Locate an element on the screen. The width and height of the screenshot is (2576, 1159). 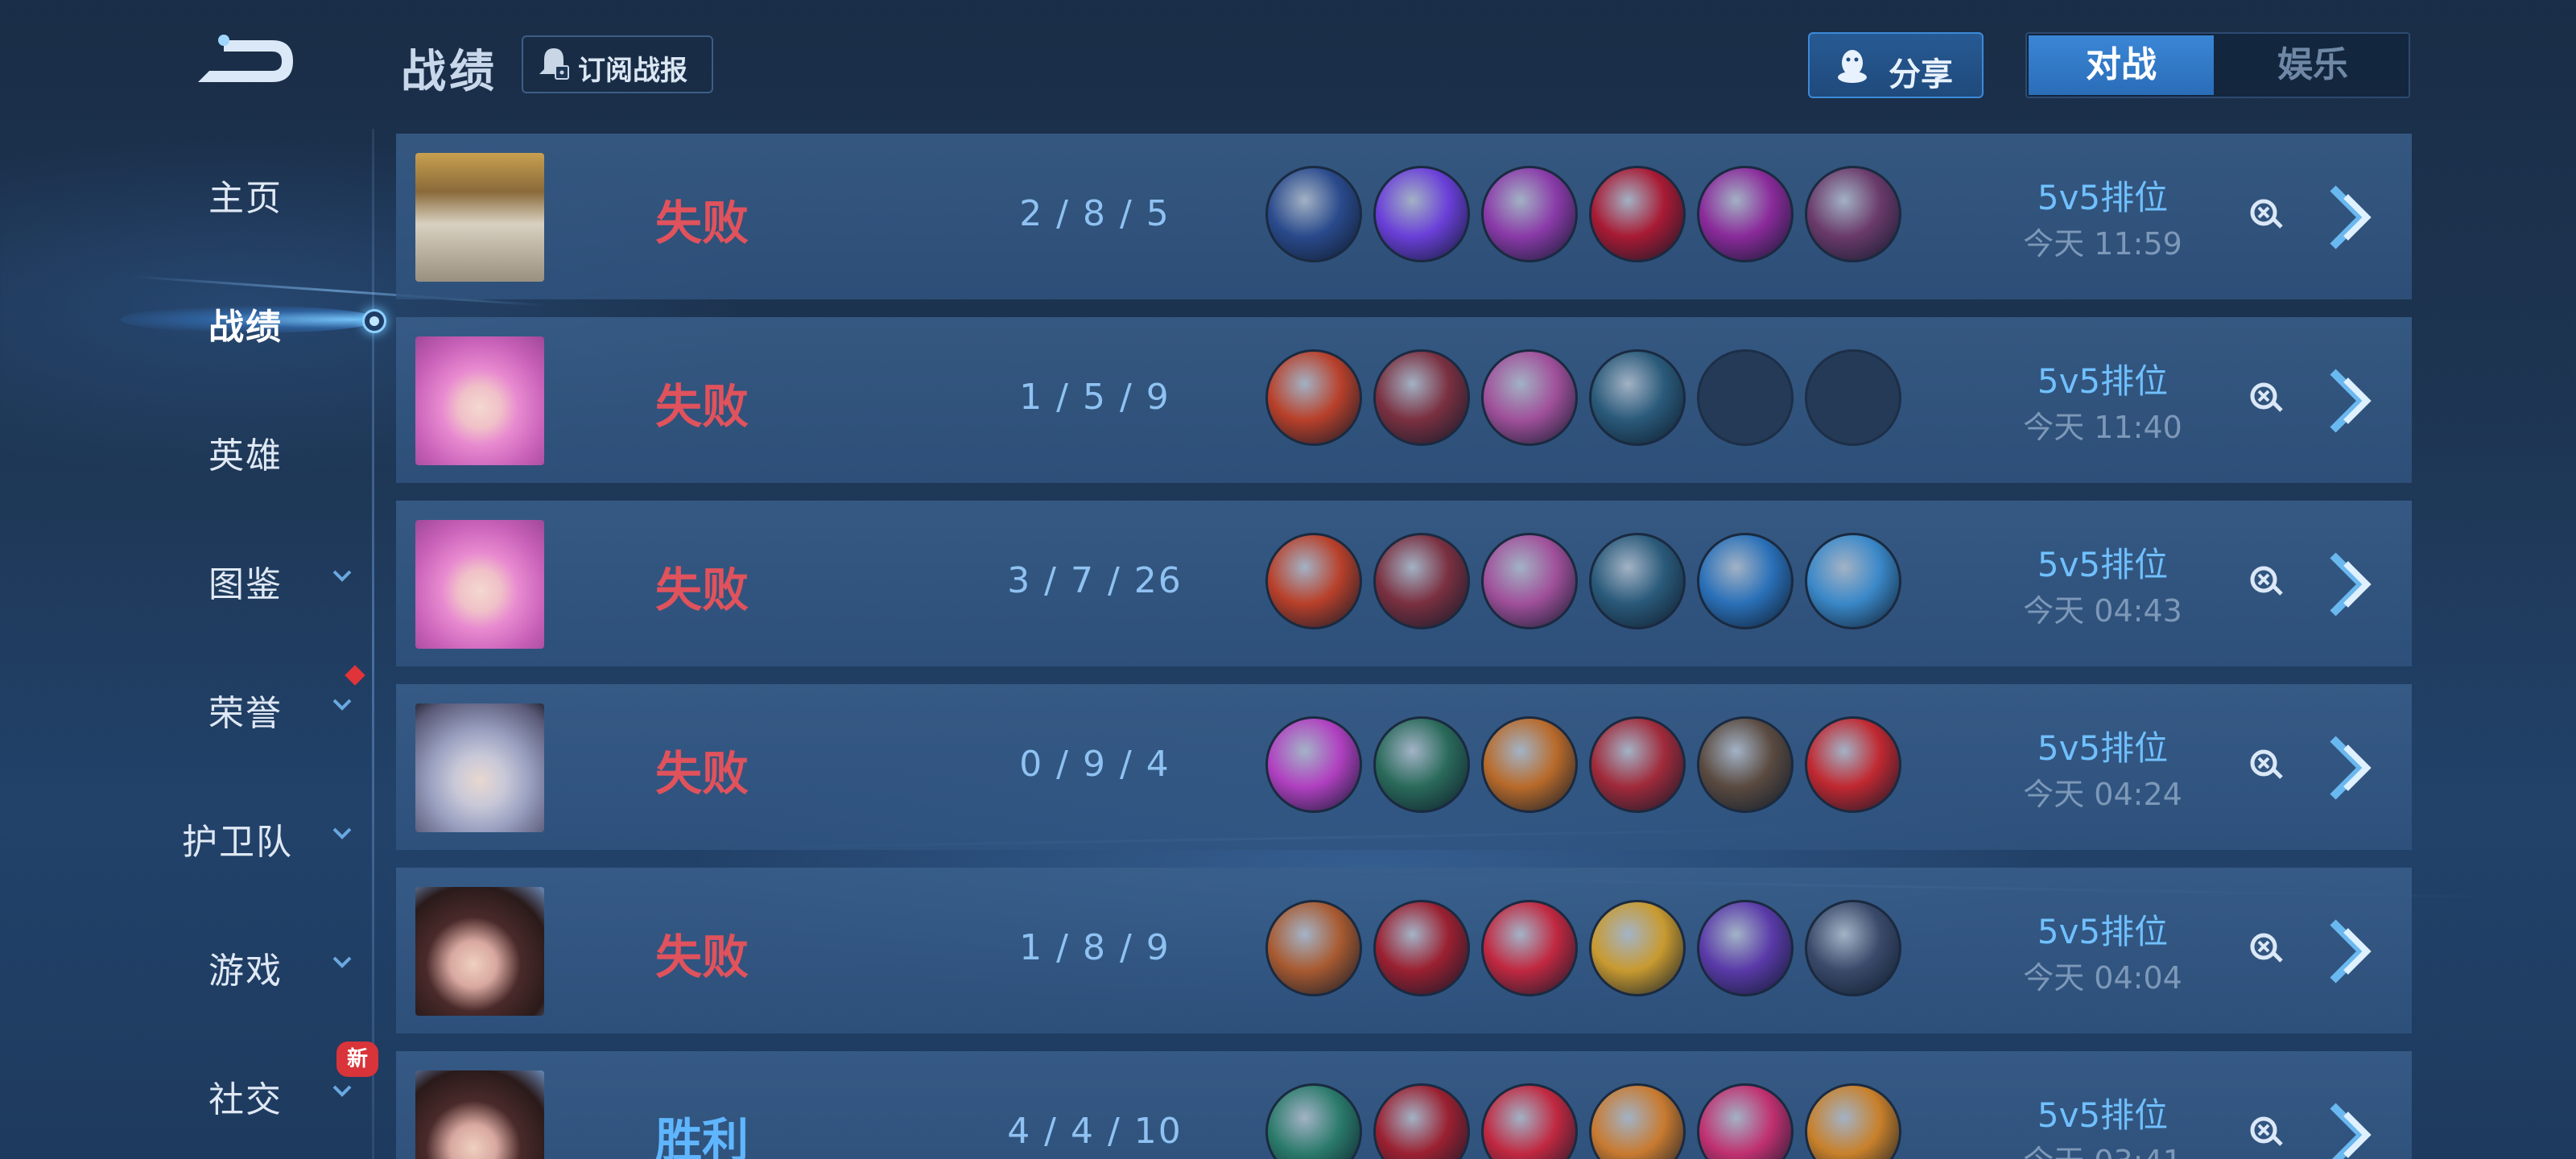
match-time: 今天 04:43 is located at coordinates (2102, 611).